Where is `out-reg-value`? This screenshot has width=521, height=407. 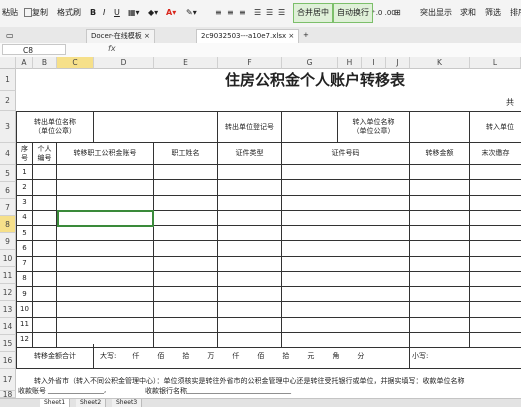
out-reg-value is located at coordinates (310, 127).